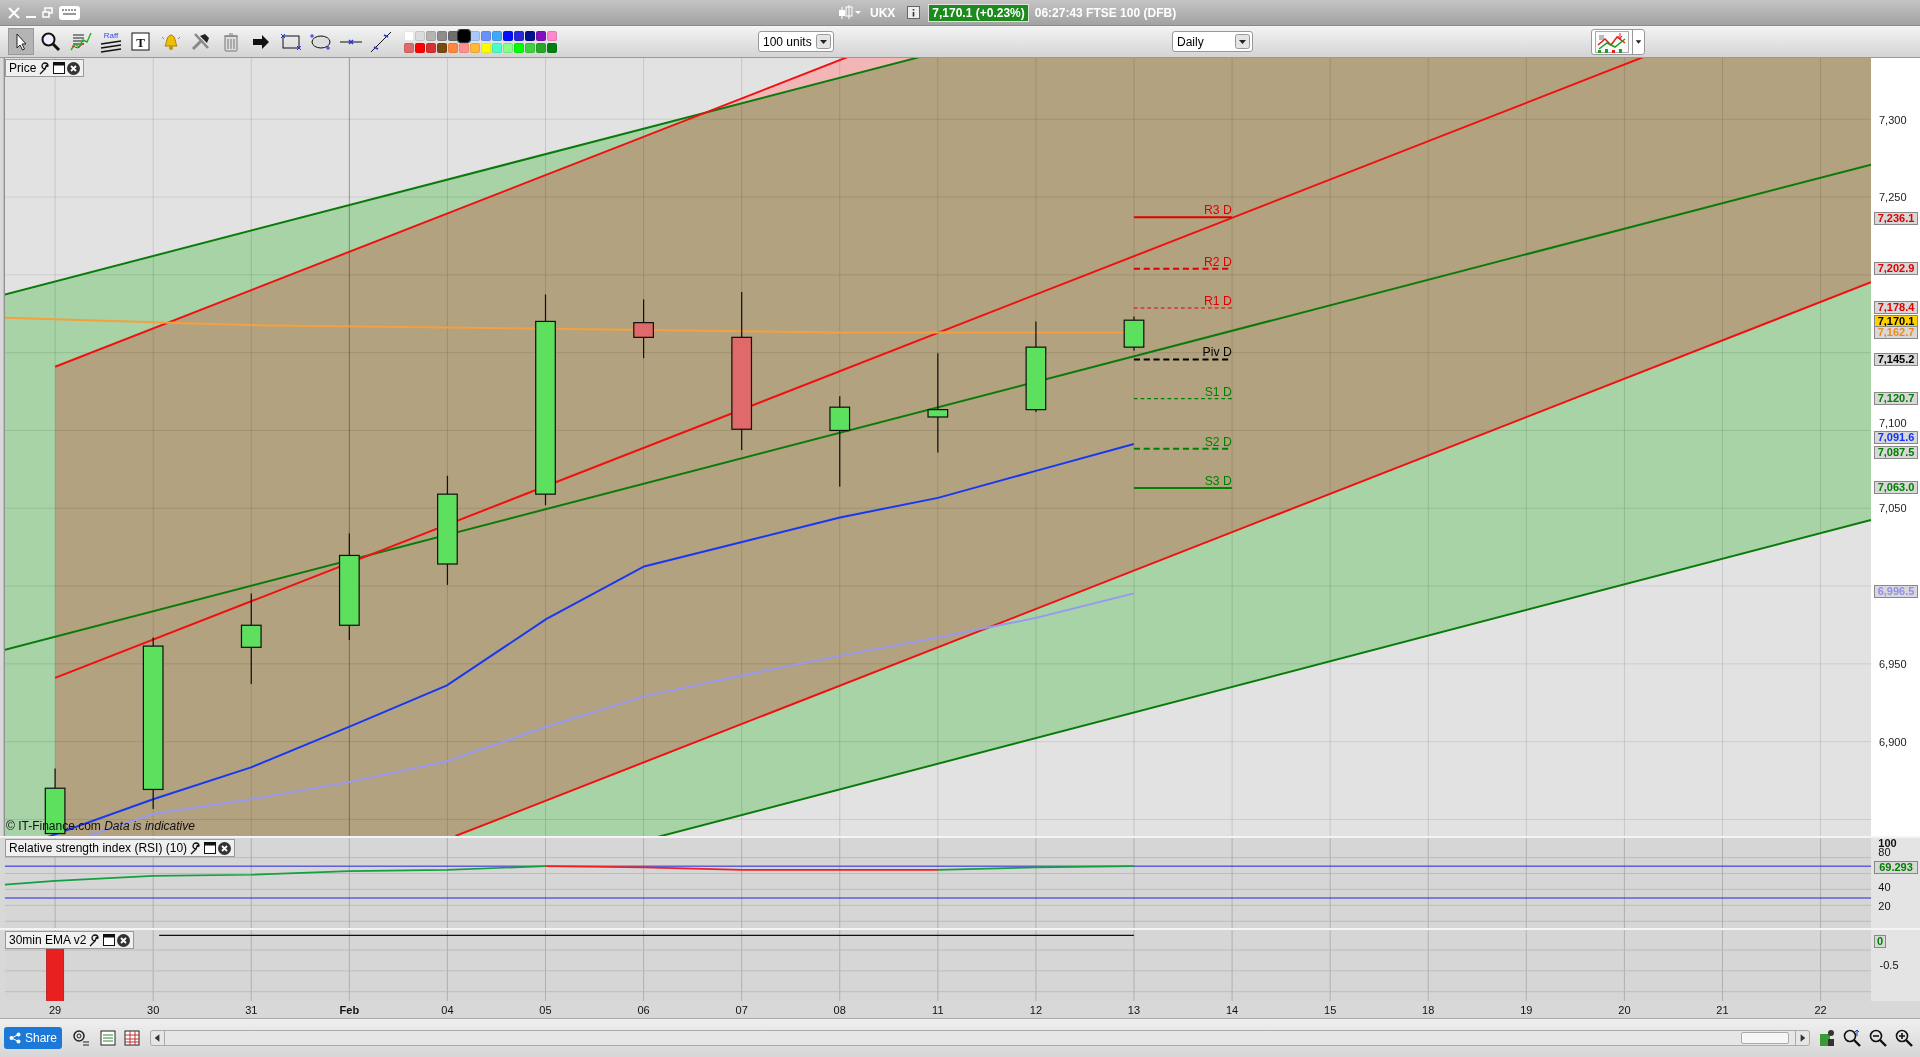 The height and width of the screenshot is (1057, 1920). What do you see at coordinates (1889, 965) in the screenshot?
I see `axis-label: -0.5` at bounding box center [1889, 965].